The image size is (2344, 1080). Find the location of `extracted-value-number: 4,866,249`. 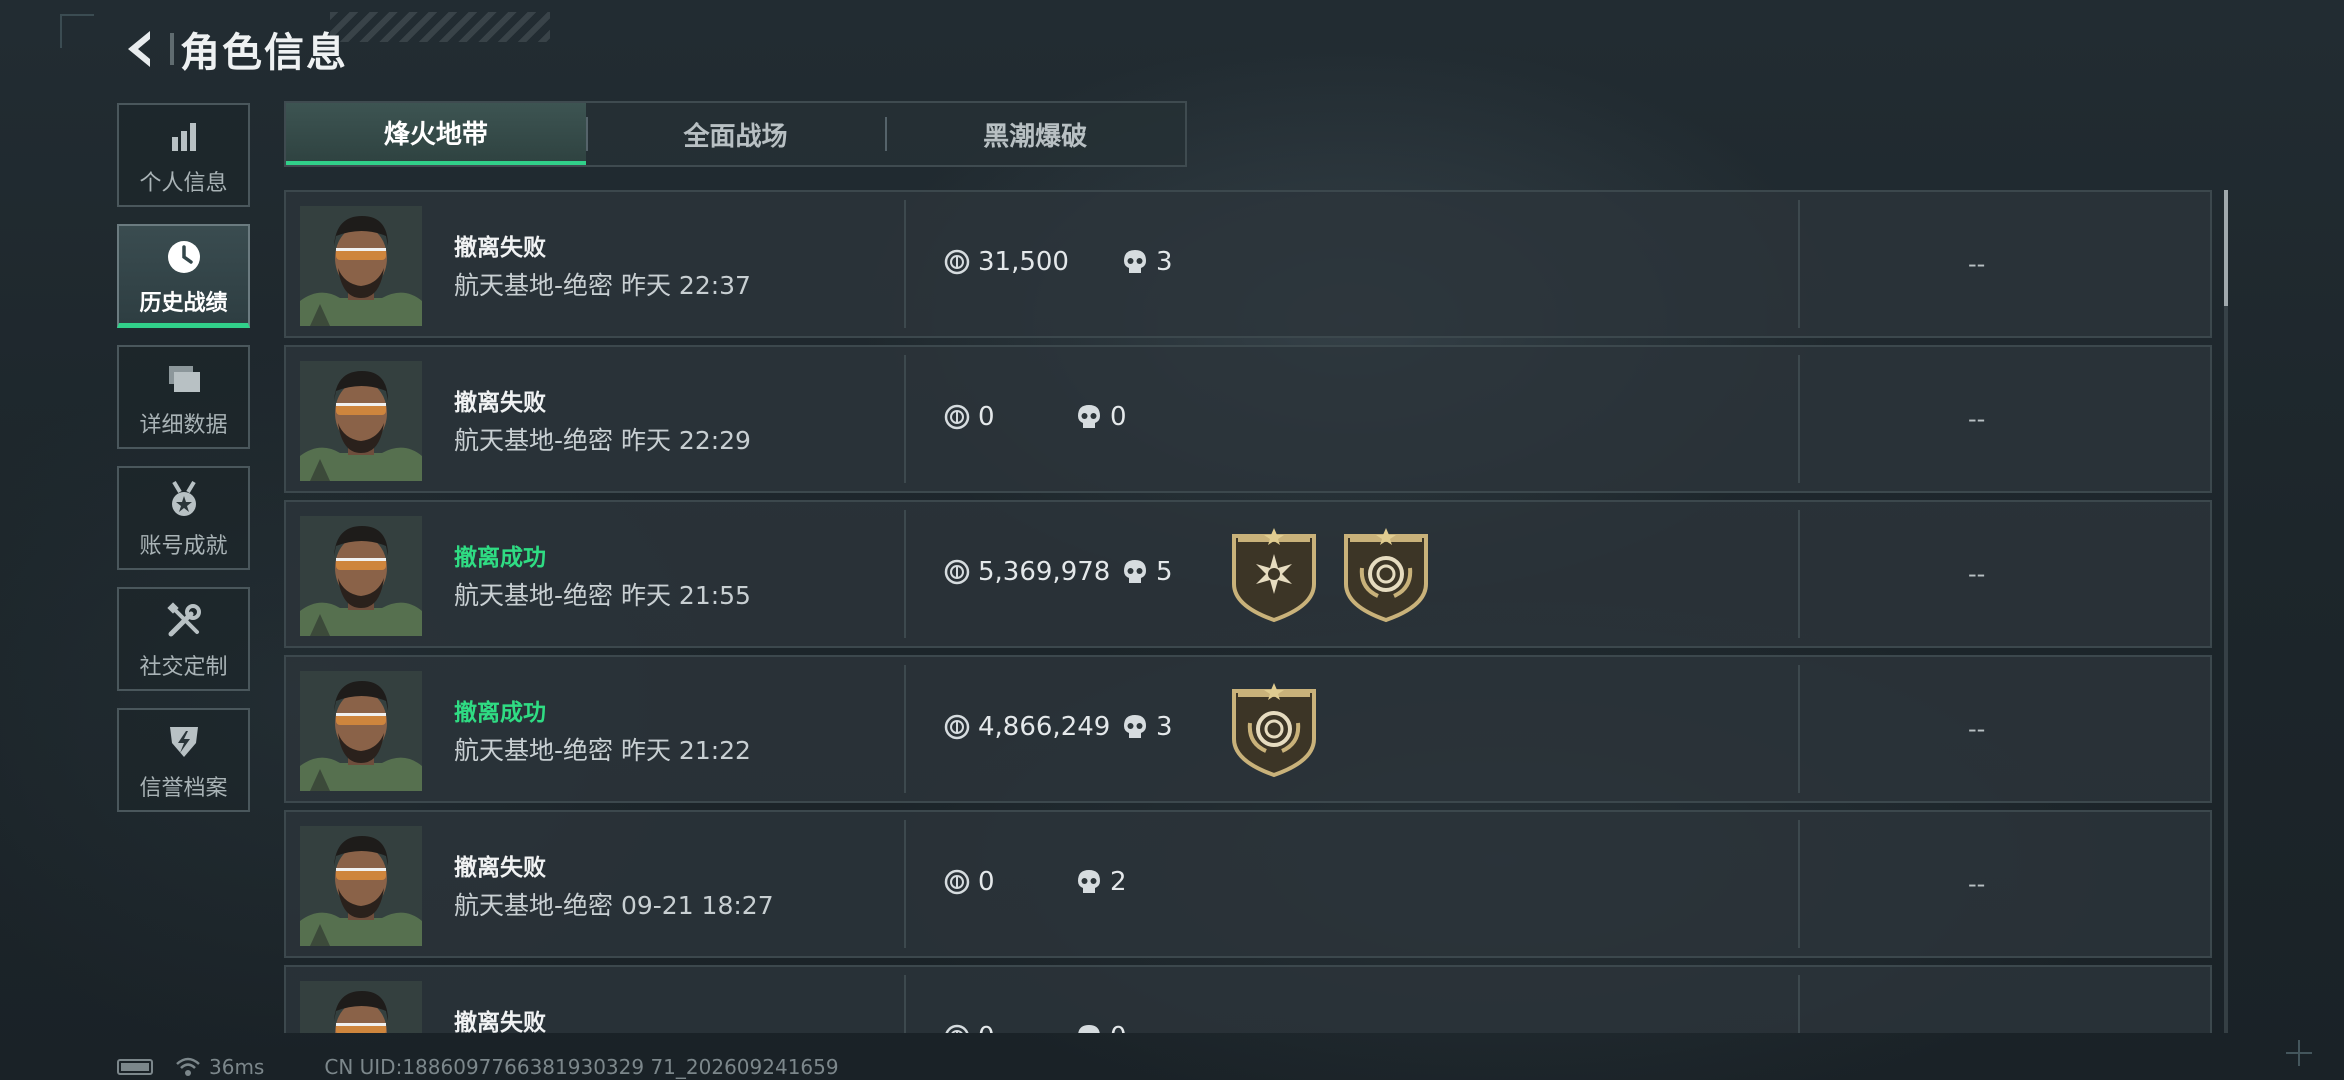

extracted-value-number: 4,866,249 is located at coordinates (1044, 727).